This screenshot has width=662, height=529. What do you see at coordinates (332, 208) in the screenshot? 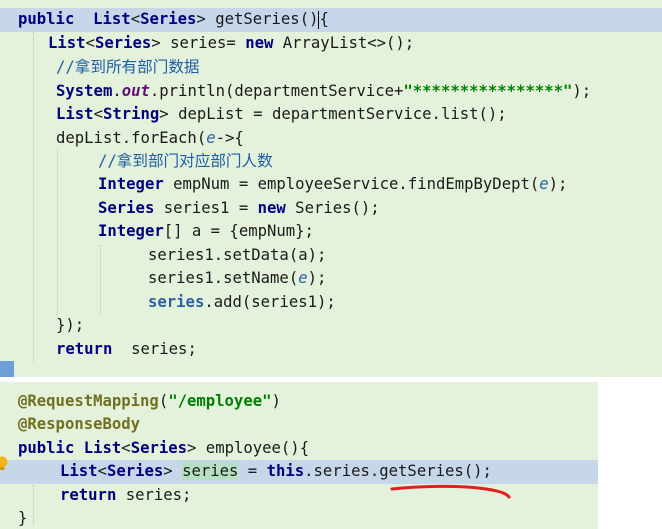
I see `code-token: Series();` at bounding box center [332, 208].